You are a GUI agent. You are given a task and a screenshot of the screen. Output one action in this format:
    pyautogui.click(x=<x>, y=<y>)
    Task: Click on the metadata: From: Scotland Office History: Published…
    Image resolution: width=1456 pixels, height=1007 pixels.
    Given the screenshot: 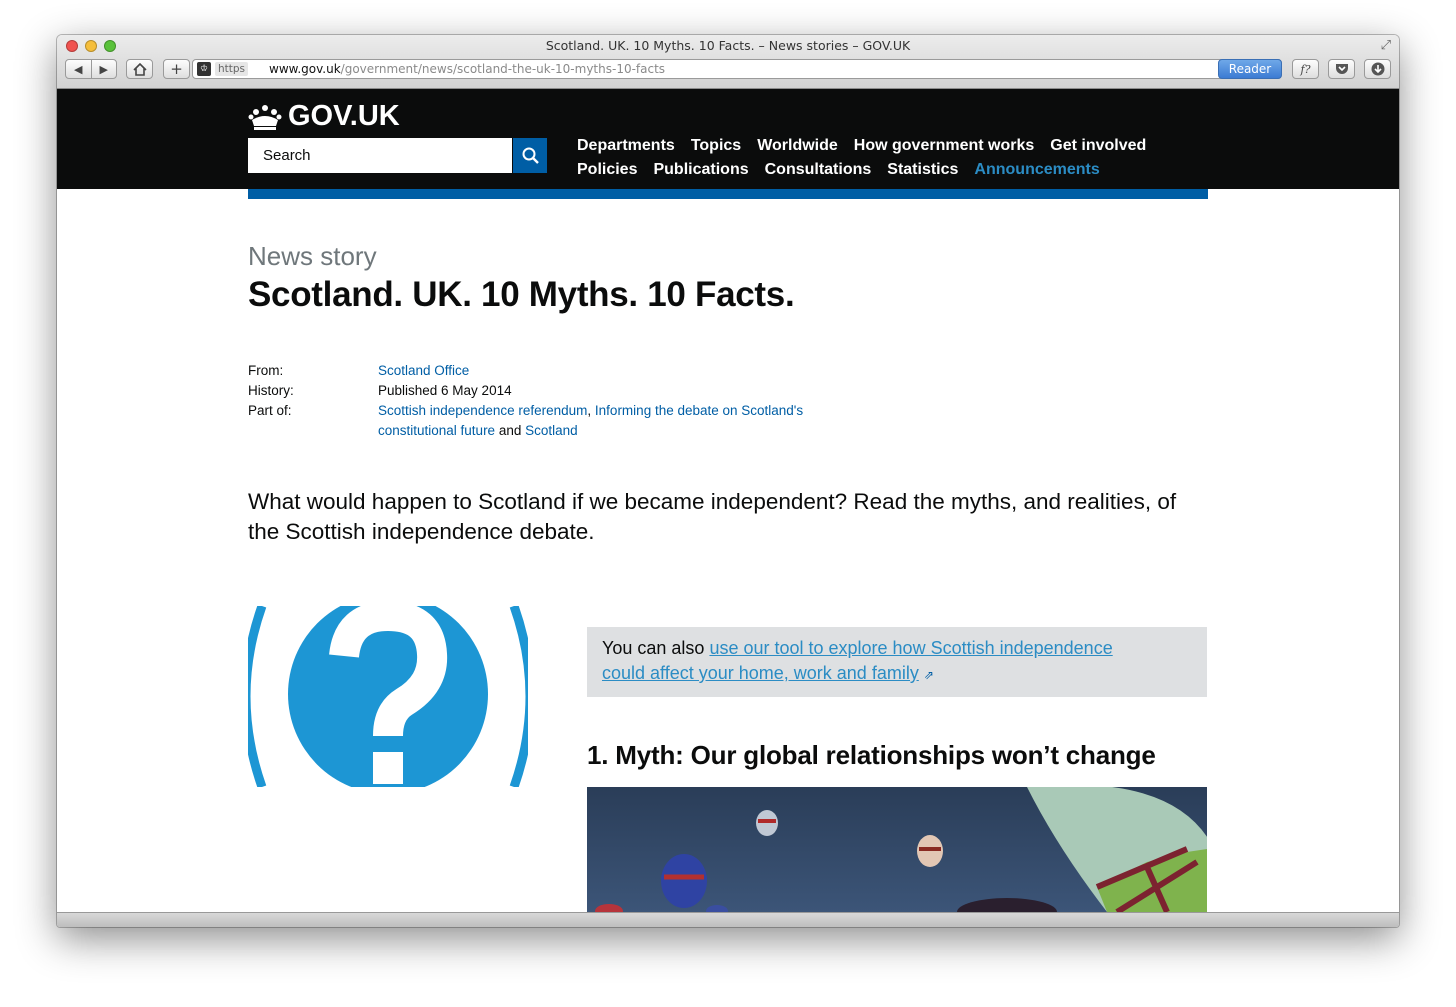 What is the action you would take?
    pyautogui.click(x=538, y=401)
    